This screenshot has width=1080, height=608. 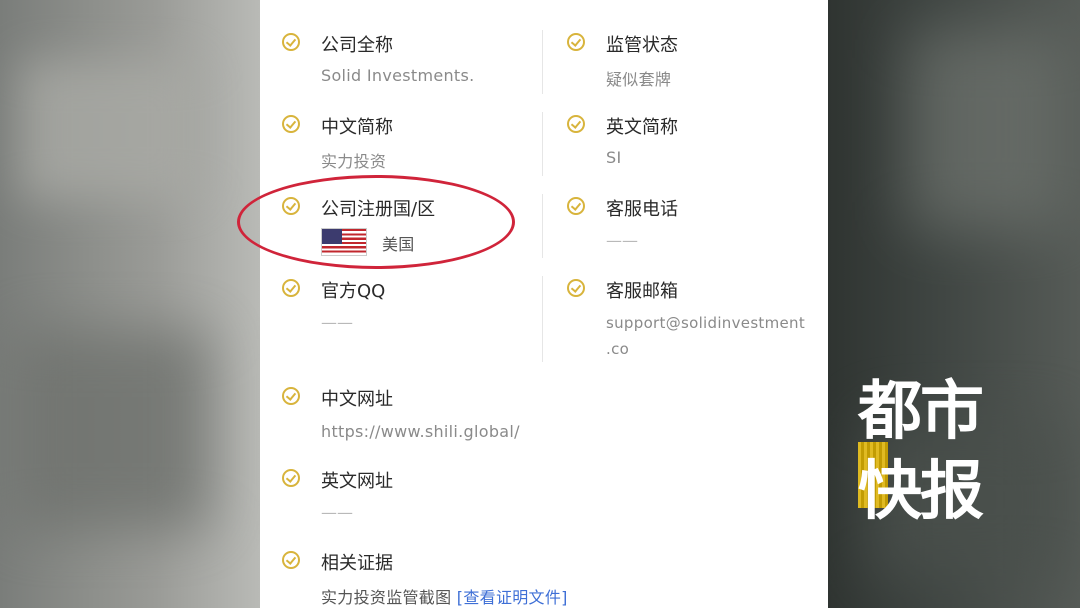 I want to click on field-label-regulatory-status: 监管状态, so click(x=642, y=45).